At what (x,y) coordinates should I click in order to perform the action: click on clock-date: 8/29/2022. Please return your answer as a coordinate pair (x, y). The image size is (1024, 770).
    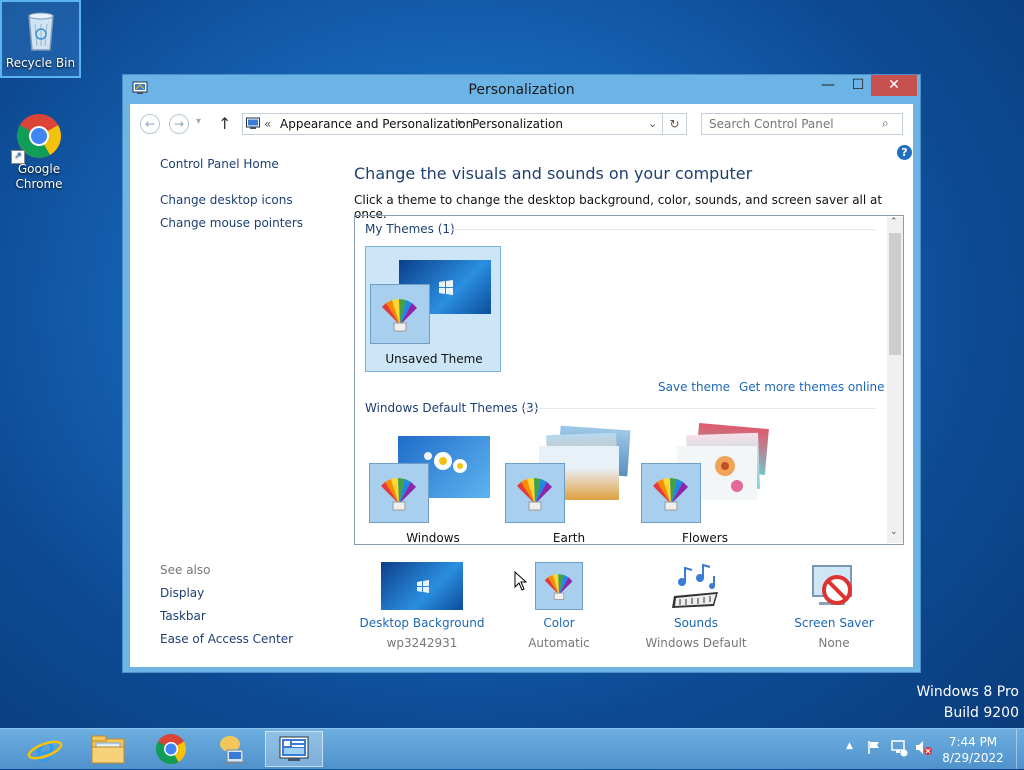
    Looking at the image, I should click on (973, 758).